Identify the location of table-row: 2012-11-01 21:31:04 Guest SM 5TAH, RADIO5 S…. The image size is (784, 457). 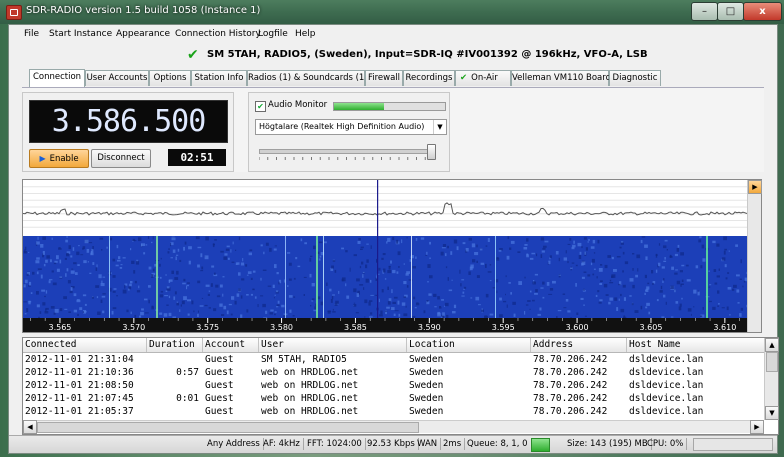
(393, 359).